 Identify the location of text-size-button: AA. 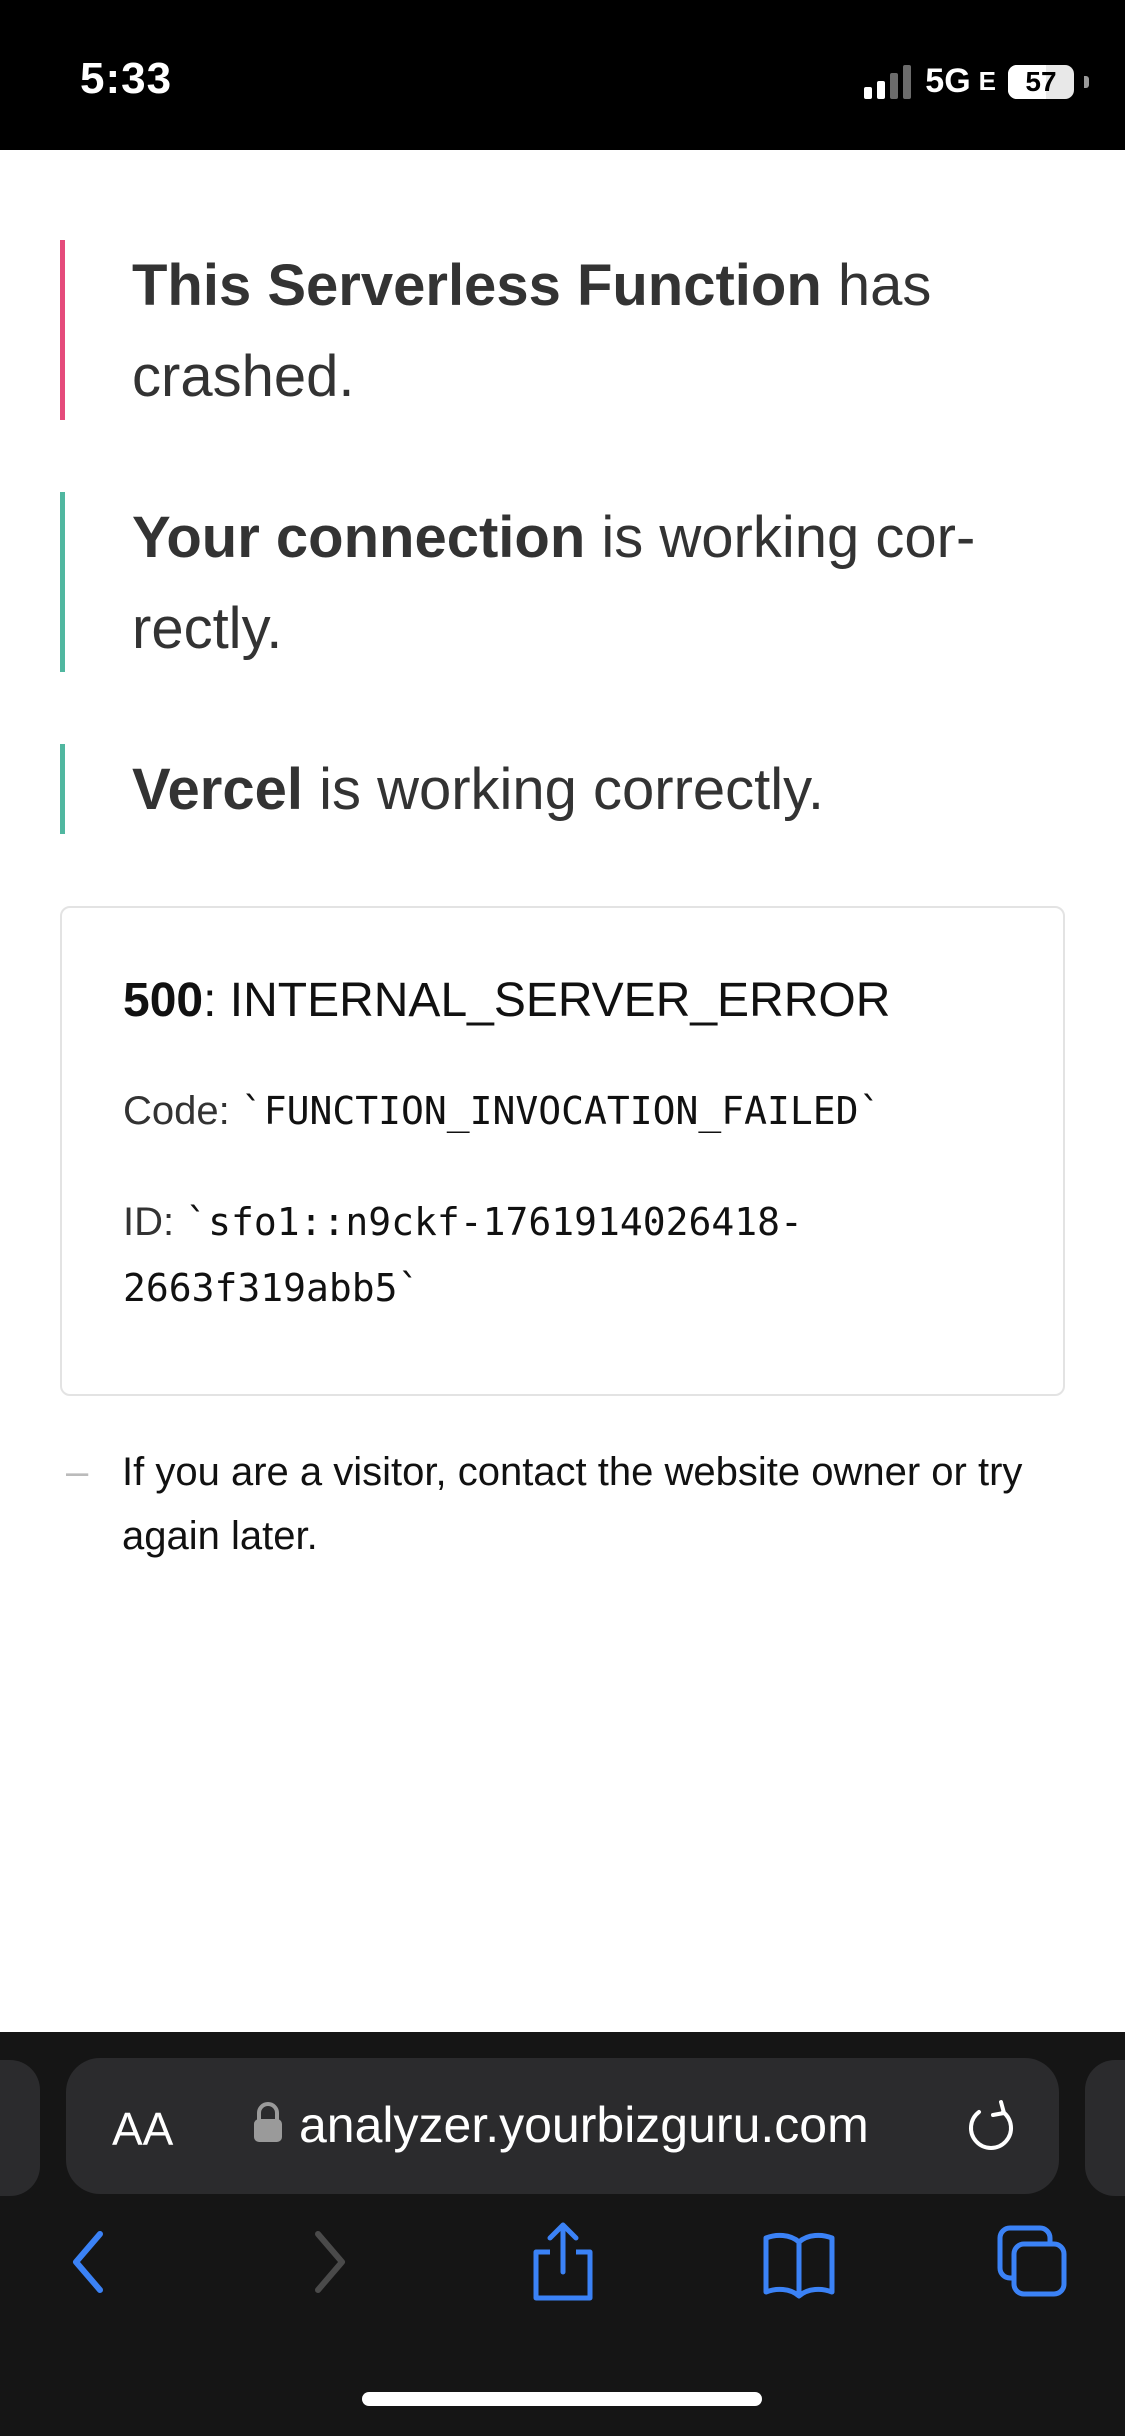
(142, 2129).